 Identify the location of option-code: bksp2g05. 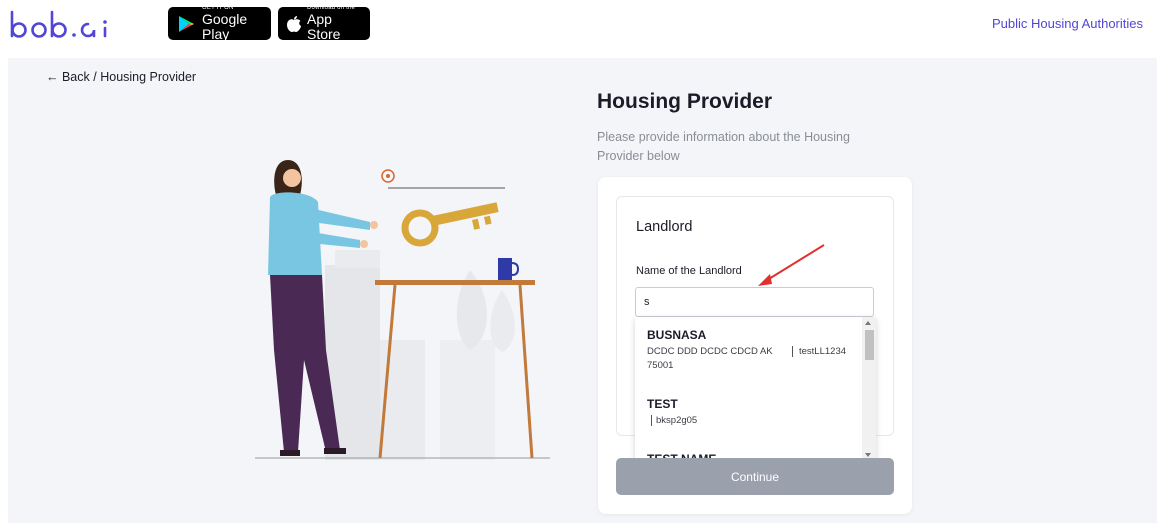
(674, 420).